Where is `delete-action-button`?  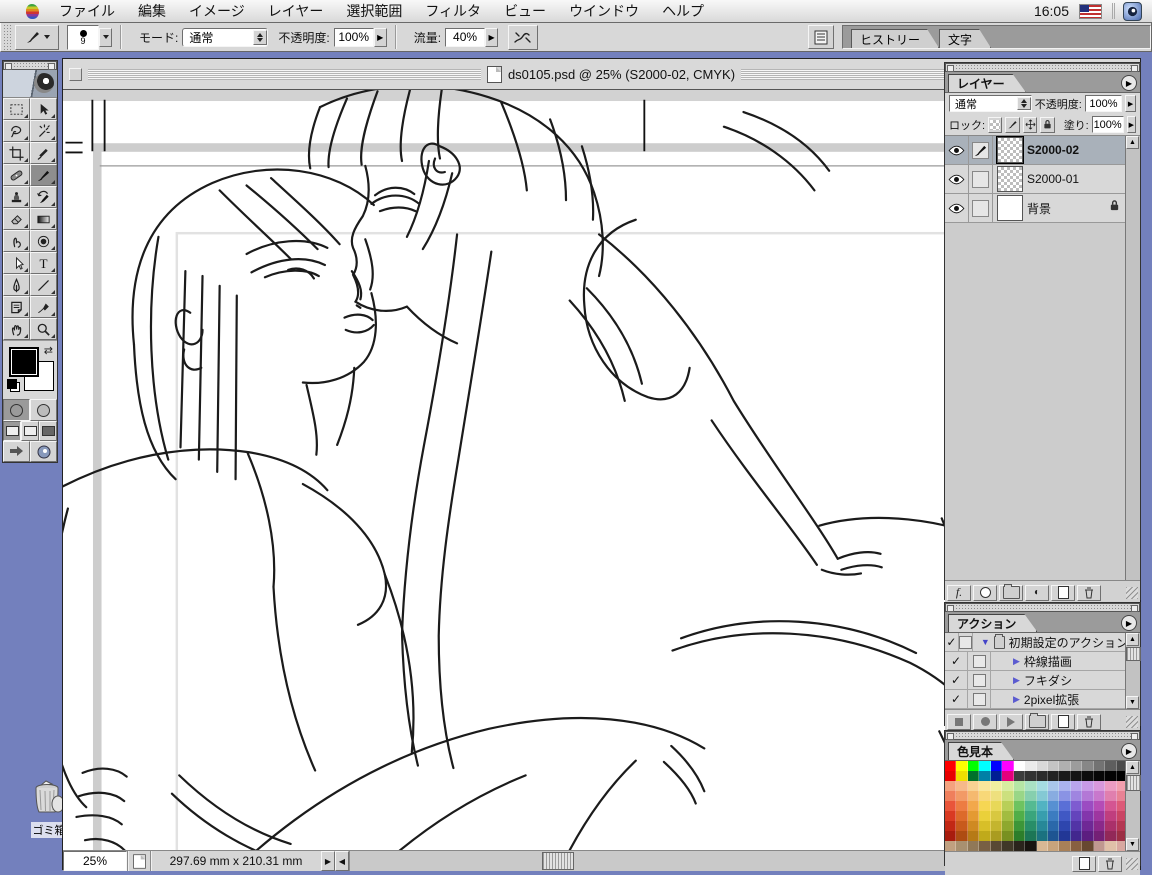 delete-action-button is located at coordinates (1089, 721).